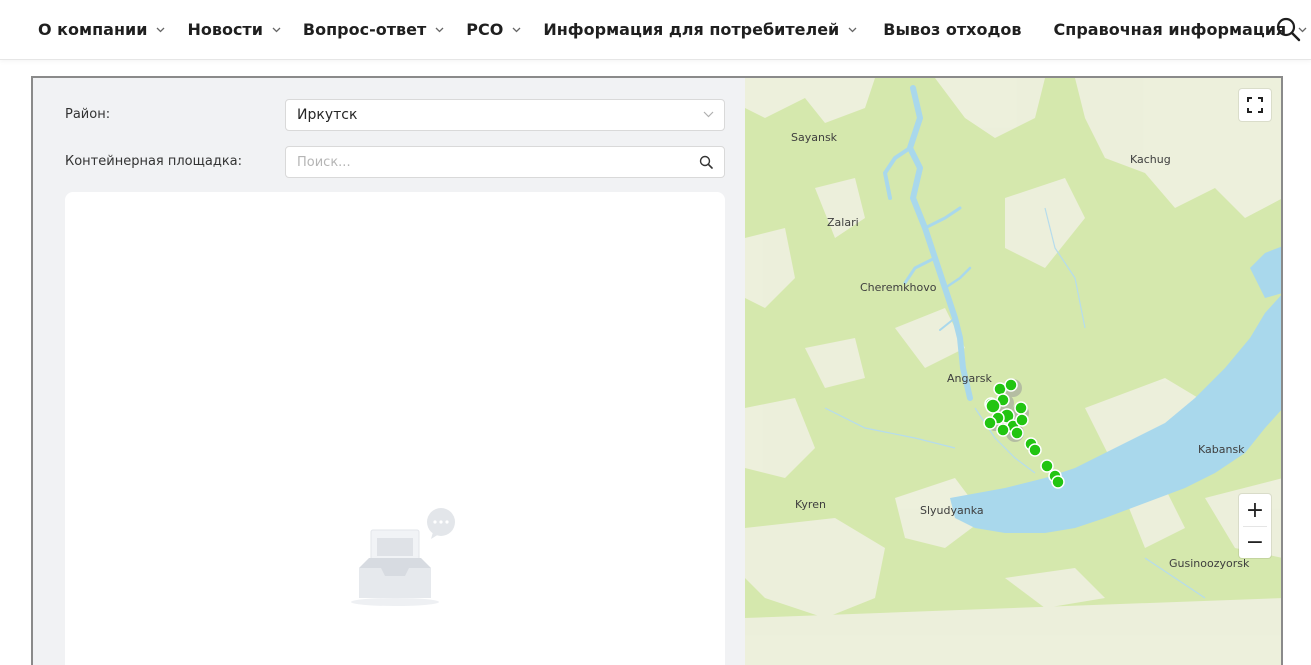  Describe the element at coordinates (481, 162) in the screenshot. I see `container-site-search-input` at that location.